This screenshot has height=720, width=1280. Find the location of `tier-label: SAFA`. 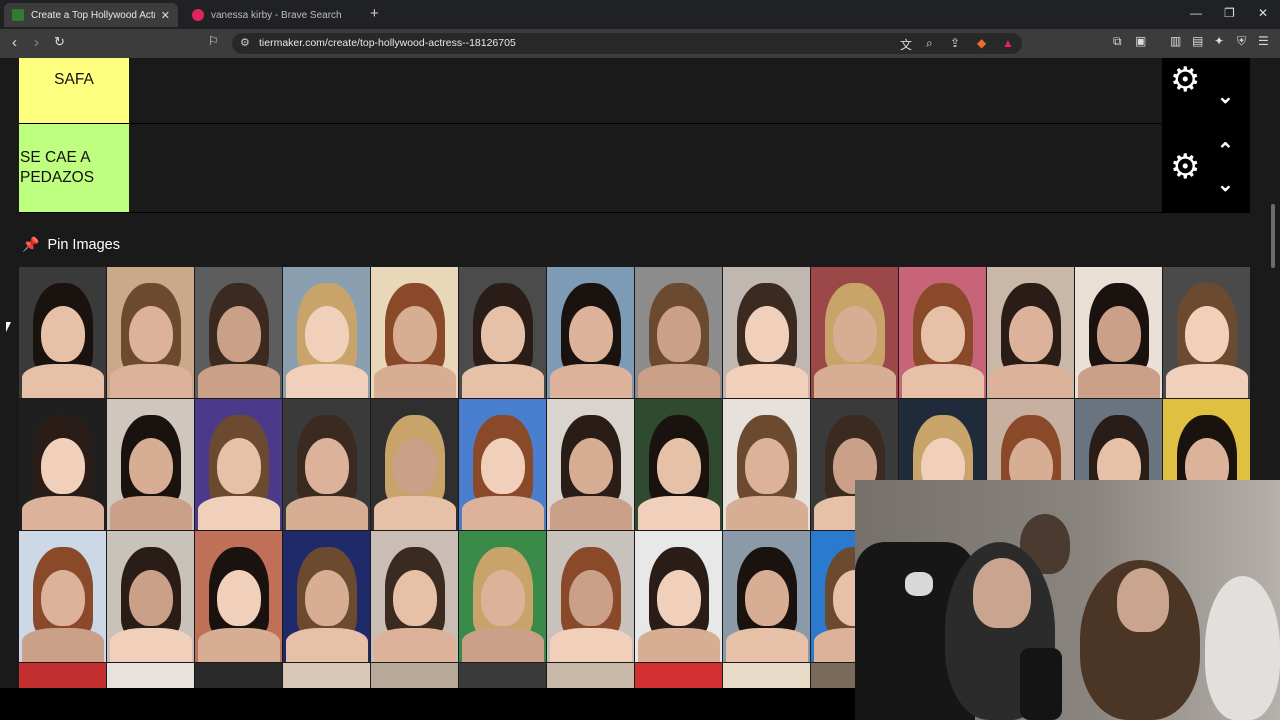

tier-label: SAFA is located at coordinates (74, 90).